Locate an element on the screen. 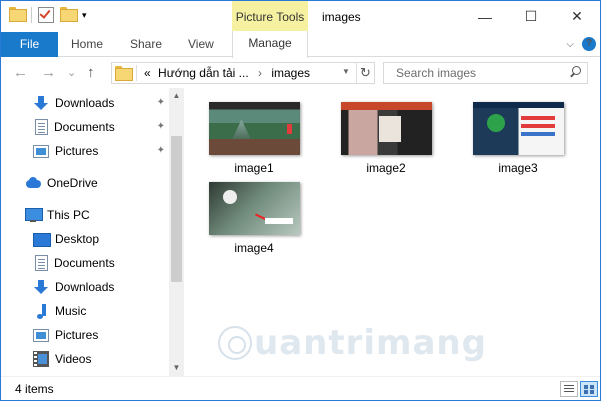 The image size is (601, 401). watermark-logo-icon is located at coordinates (235, 343).